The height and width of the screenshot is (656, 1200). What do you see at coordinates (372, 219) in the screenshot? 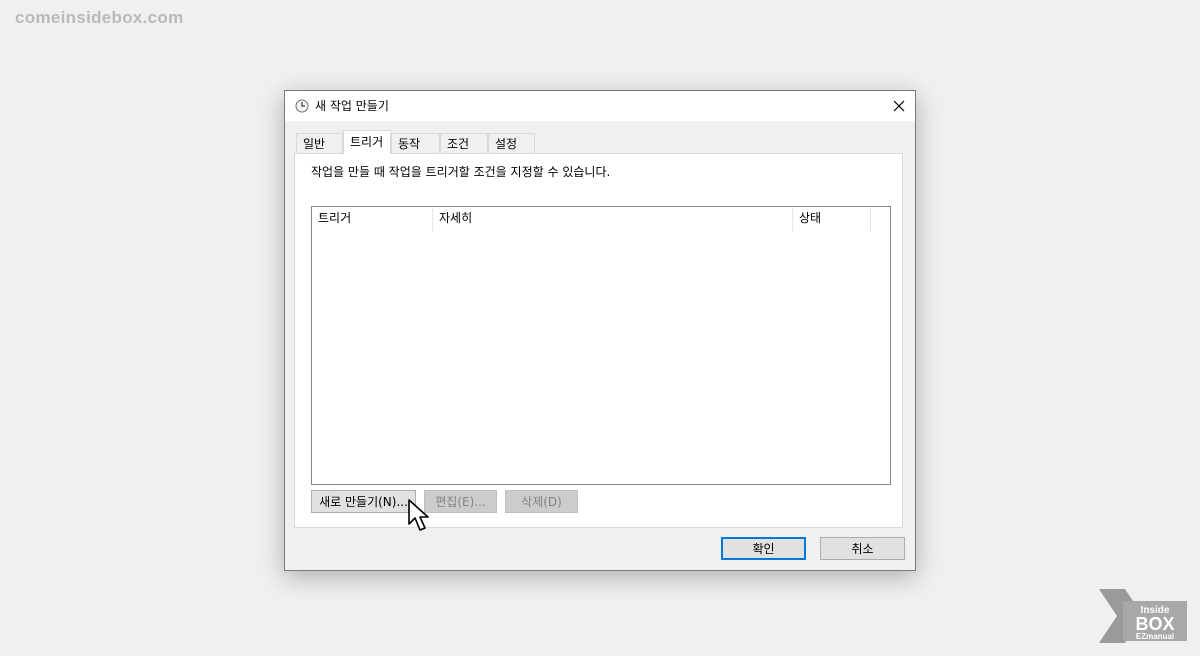
I see `column-header-trigger: 트리거` at bounding box center [372, 219].